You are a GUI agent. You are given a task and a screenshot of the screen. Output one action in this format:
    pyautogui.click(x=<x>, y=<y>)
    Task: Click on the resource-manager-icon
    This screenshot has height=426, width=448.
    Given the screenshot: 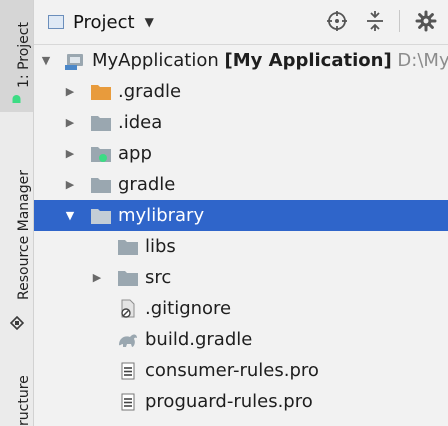 What is the action you would take?
    pyautogui.click(x=17, y=323)
    